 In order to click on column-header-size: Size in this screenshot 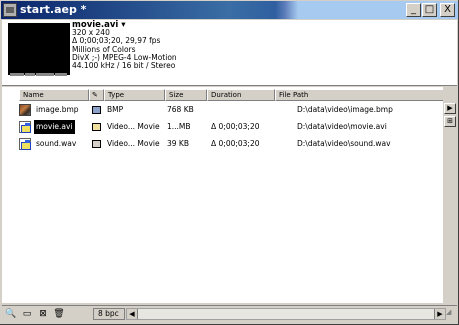, I will do `click(186, 95)`.